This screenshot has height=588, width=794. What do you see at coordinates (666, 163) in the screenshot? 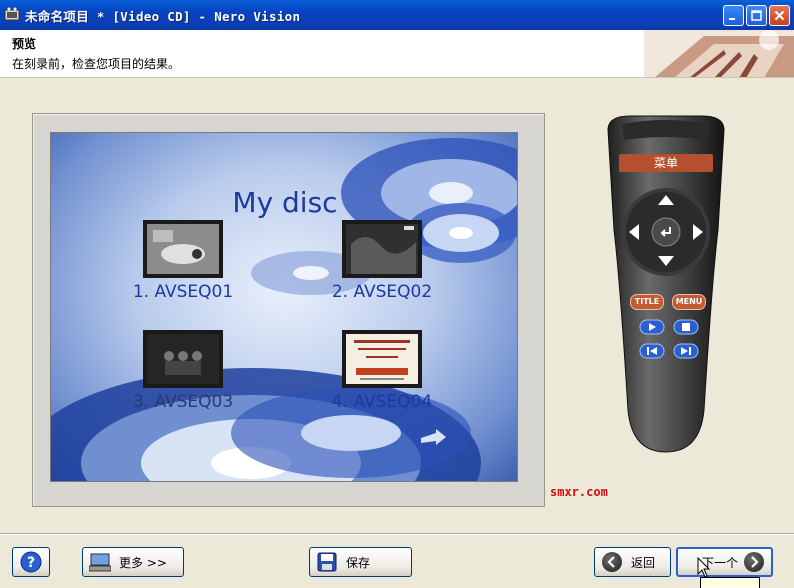
I see `remote-menu-bar: 菜单` at bounding box center [666, 163].